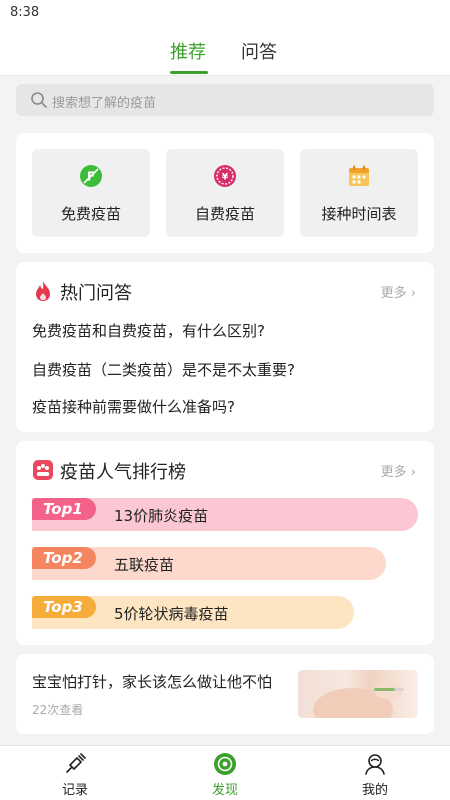 The height and width of the screenshot is (800, 450). What do you see at coordinates (188, 51) in the screenshot?
I see `tab-recommend: 推荐` at bounding box center [188, 51].